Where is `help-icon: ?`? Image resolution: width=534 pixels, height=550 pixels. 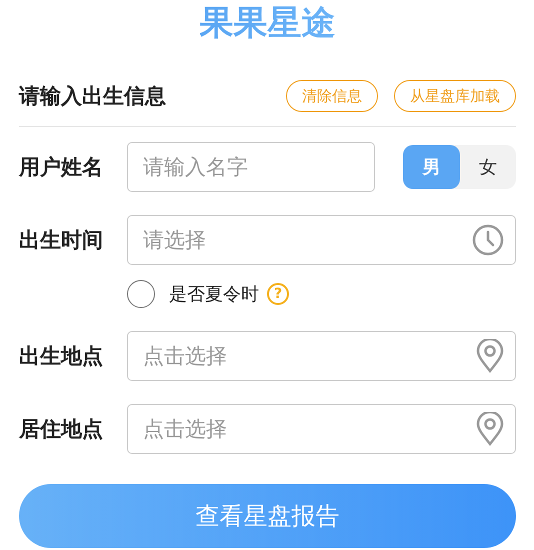 help-icon: ? is located at coordinates (278, 294).